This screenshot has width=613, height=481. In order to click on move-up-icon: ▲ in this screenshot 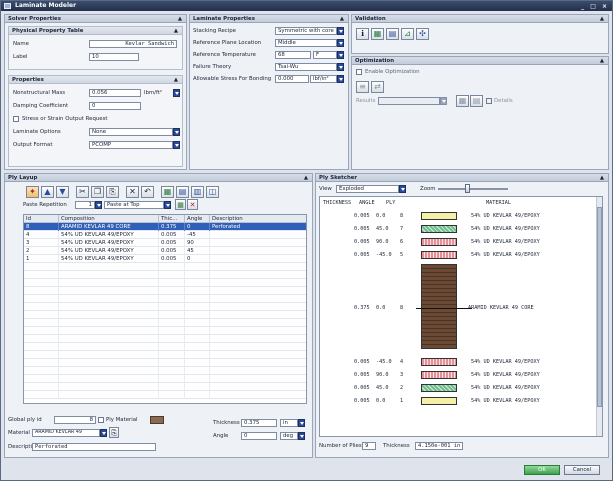, I will do `click(47, 192)`.